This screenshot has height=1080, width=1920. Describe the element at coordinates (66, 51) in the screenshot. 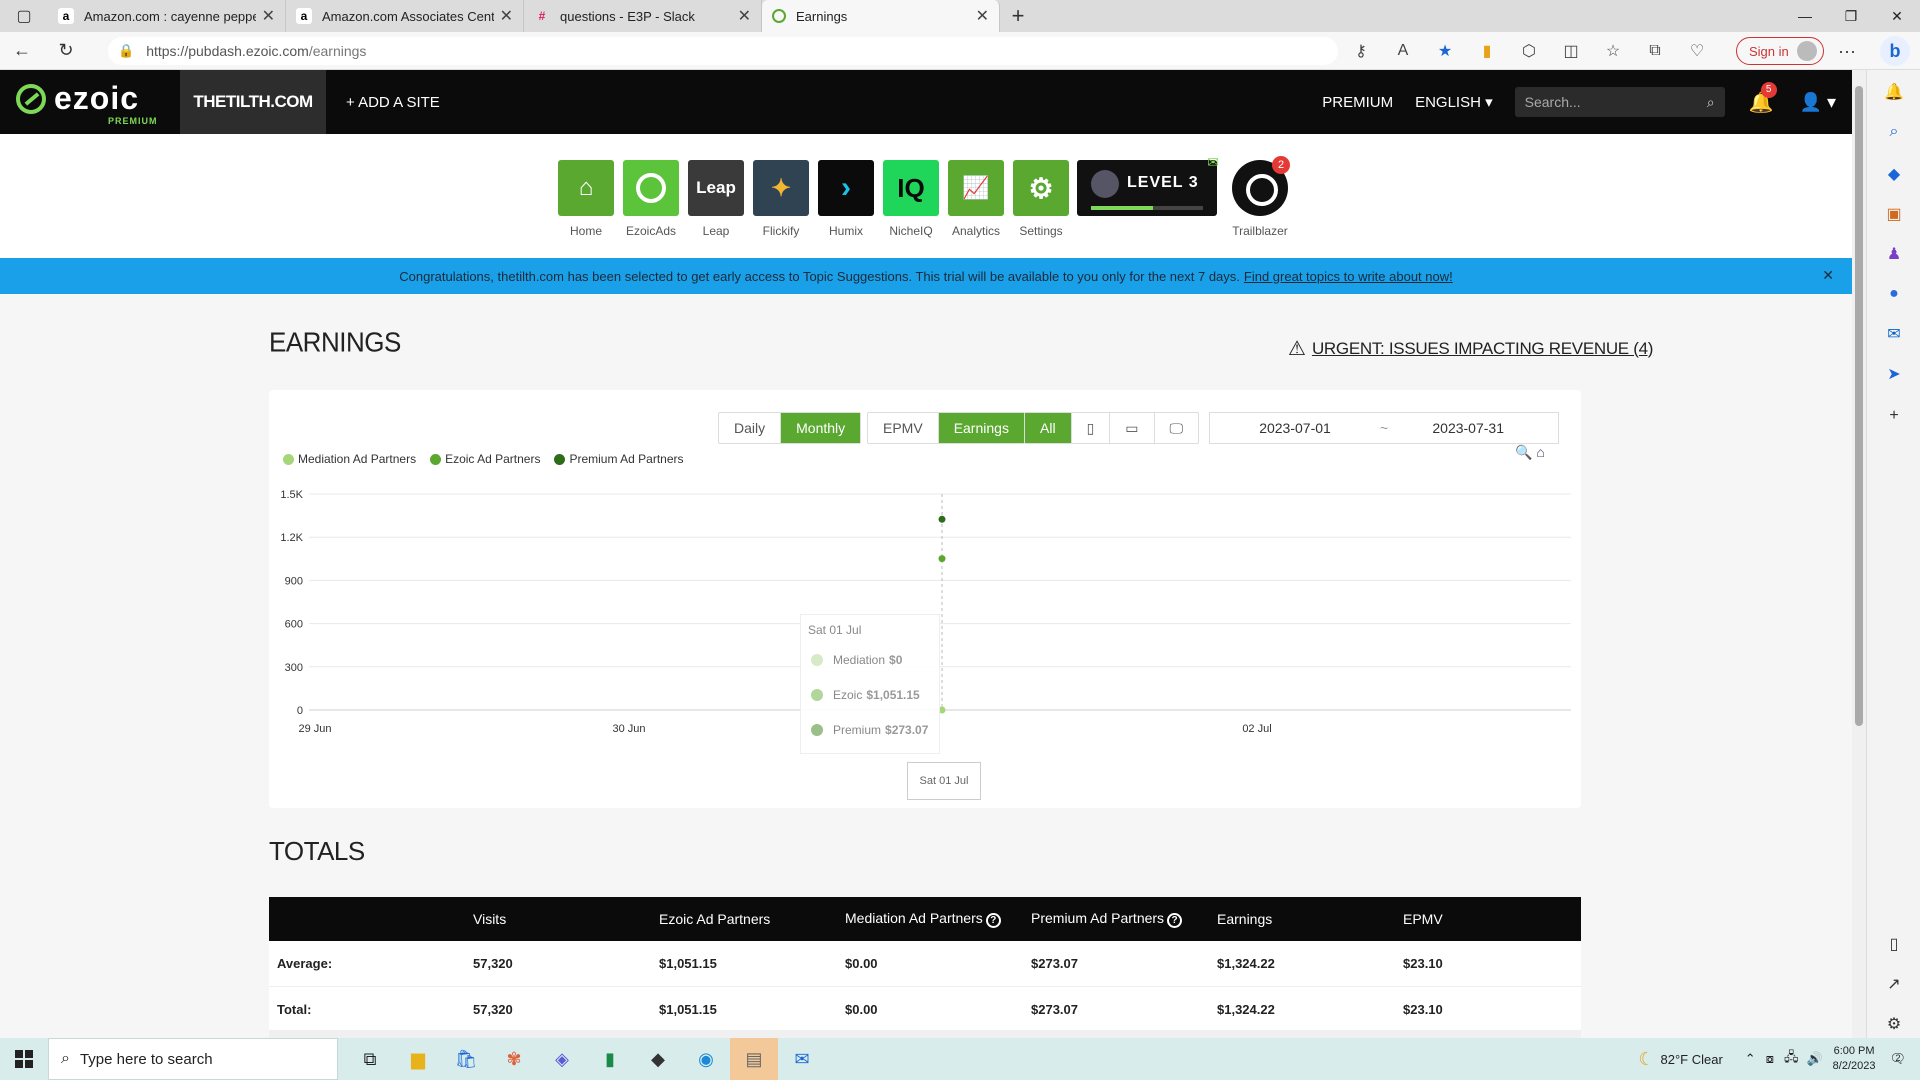

I see `refresh-icon: ↻` at that location.